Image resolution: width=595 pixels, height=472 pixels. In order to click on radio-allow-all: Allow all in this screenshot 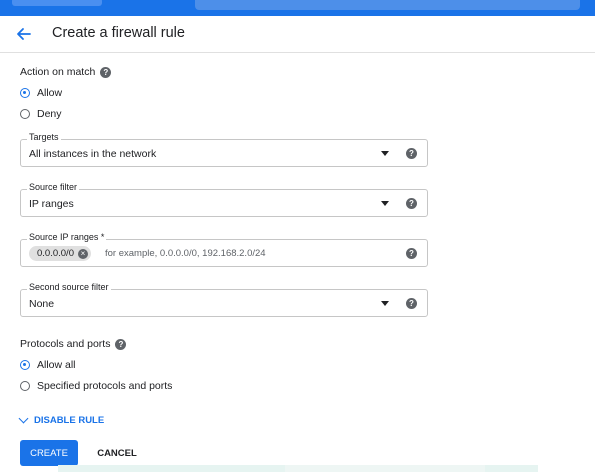, I will do `click(48, 365)`.